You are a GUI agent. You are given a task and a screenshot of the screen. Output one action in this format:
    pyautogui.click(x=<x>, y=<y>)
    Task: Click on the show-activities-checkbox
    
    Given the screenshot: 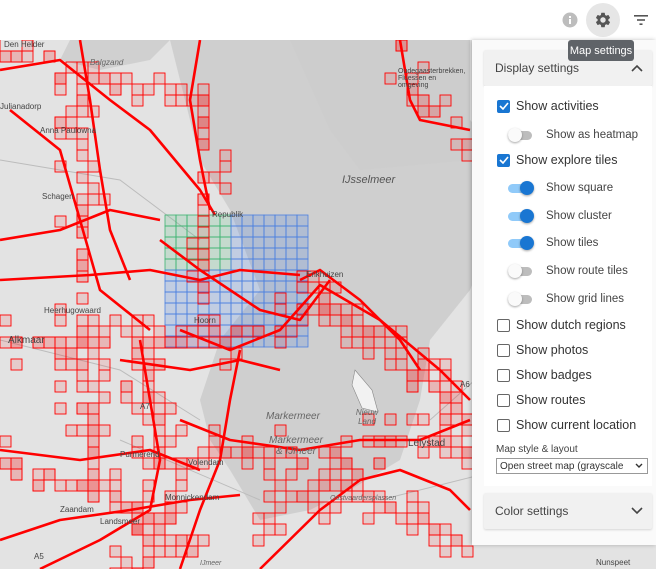 What is the action you would take?
    pyautogui.click(x=503, y=106)
    